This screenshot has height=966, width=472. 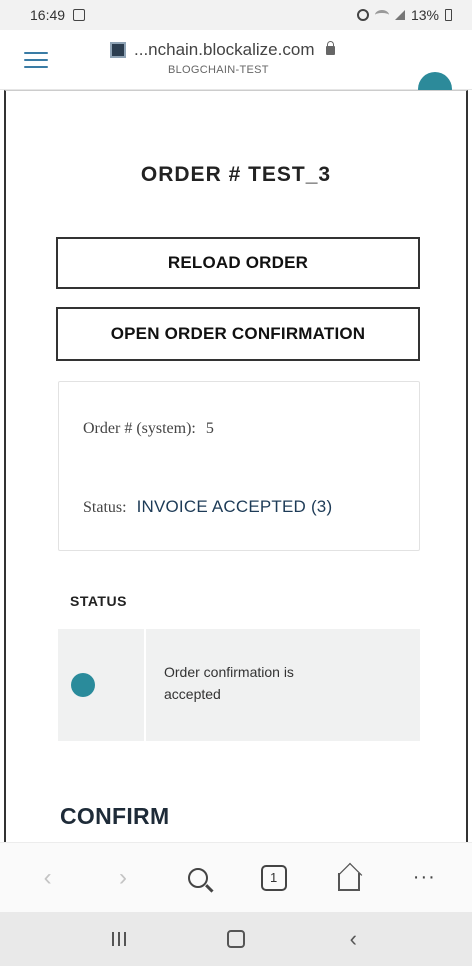 I want to click on home-button, so click(x=349, y=878).